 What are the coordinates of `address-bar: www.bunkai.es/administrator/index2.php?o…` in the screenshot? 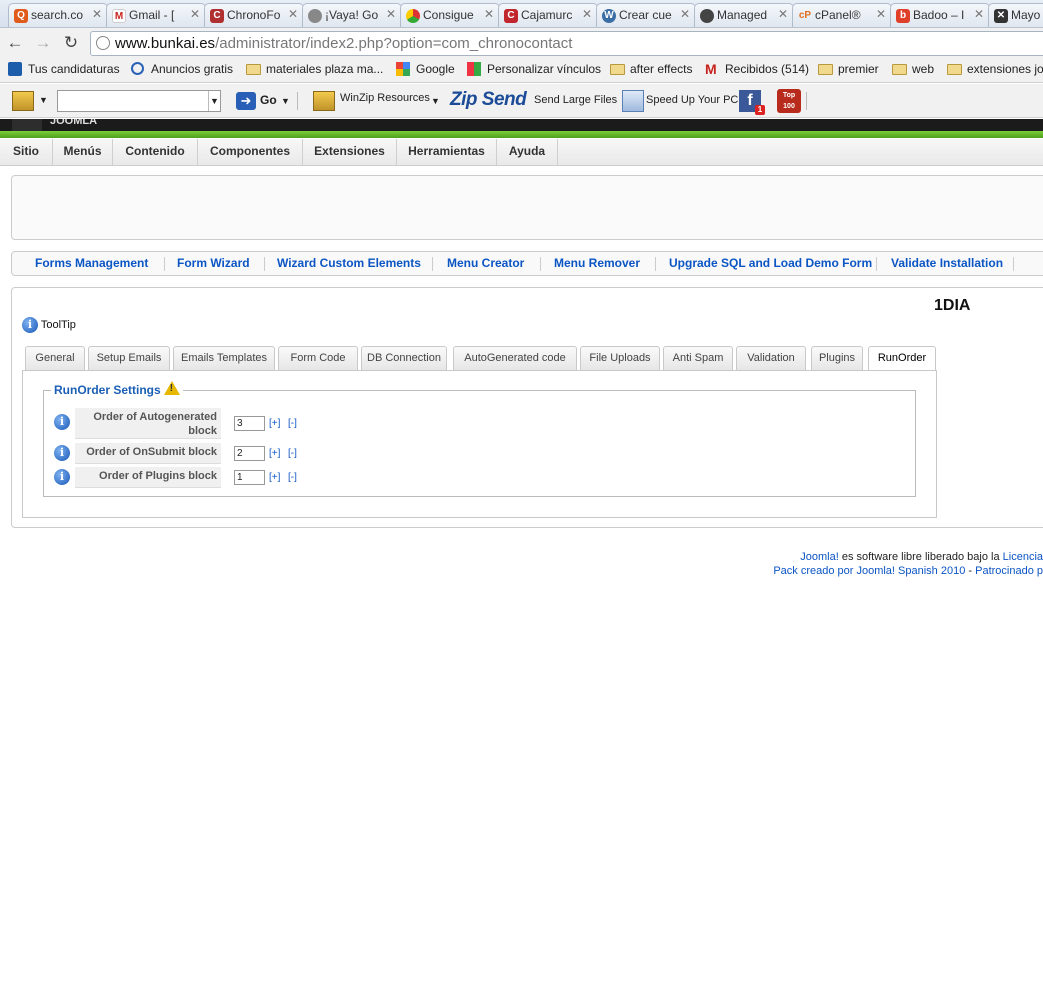 It's located at (566, 43).